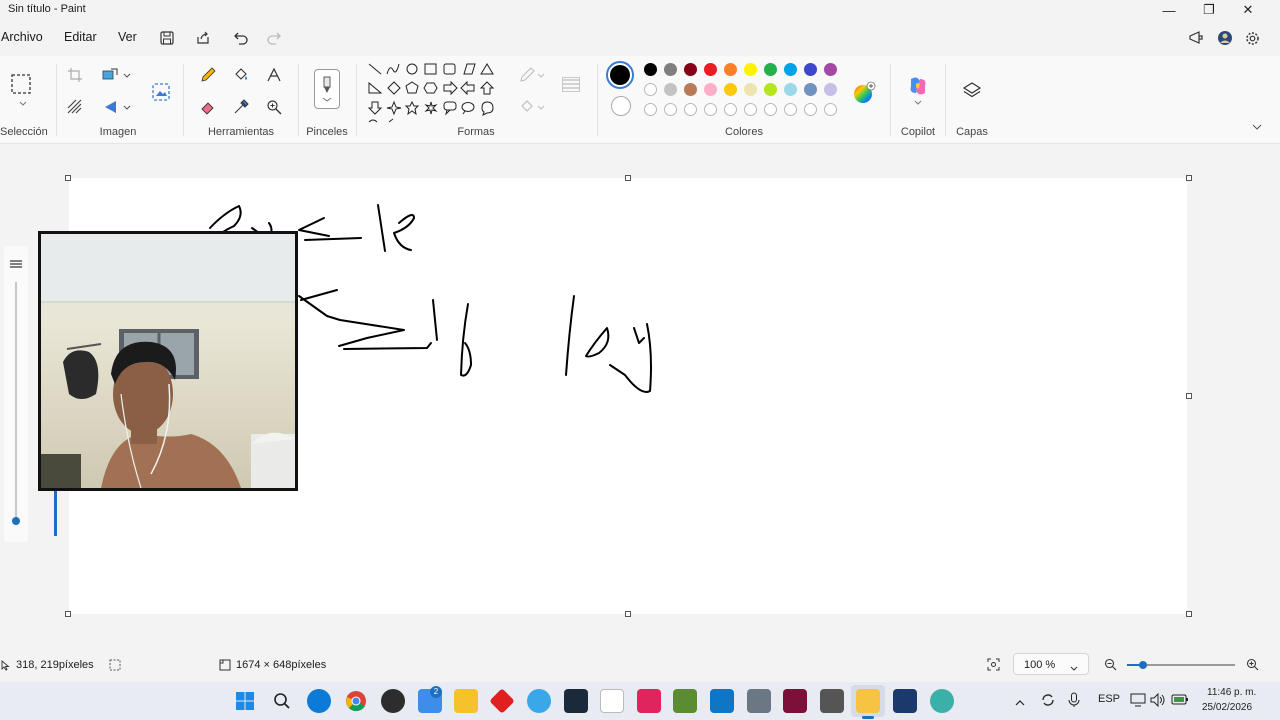 This screenshot has width=1280, height=720. I want to click on edge-browser-icon, so click(319, 701).